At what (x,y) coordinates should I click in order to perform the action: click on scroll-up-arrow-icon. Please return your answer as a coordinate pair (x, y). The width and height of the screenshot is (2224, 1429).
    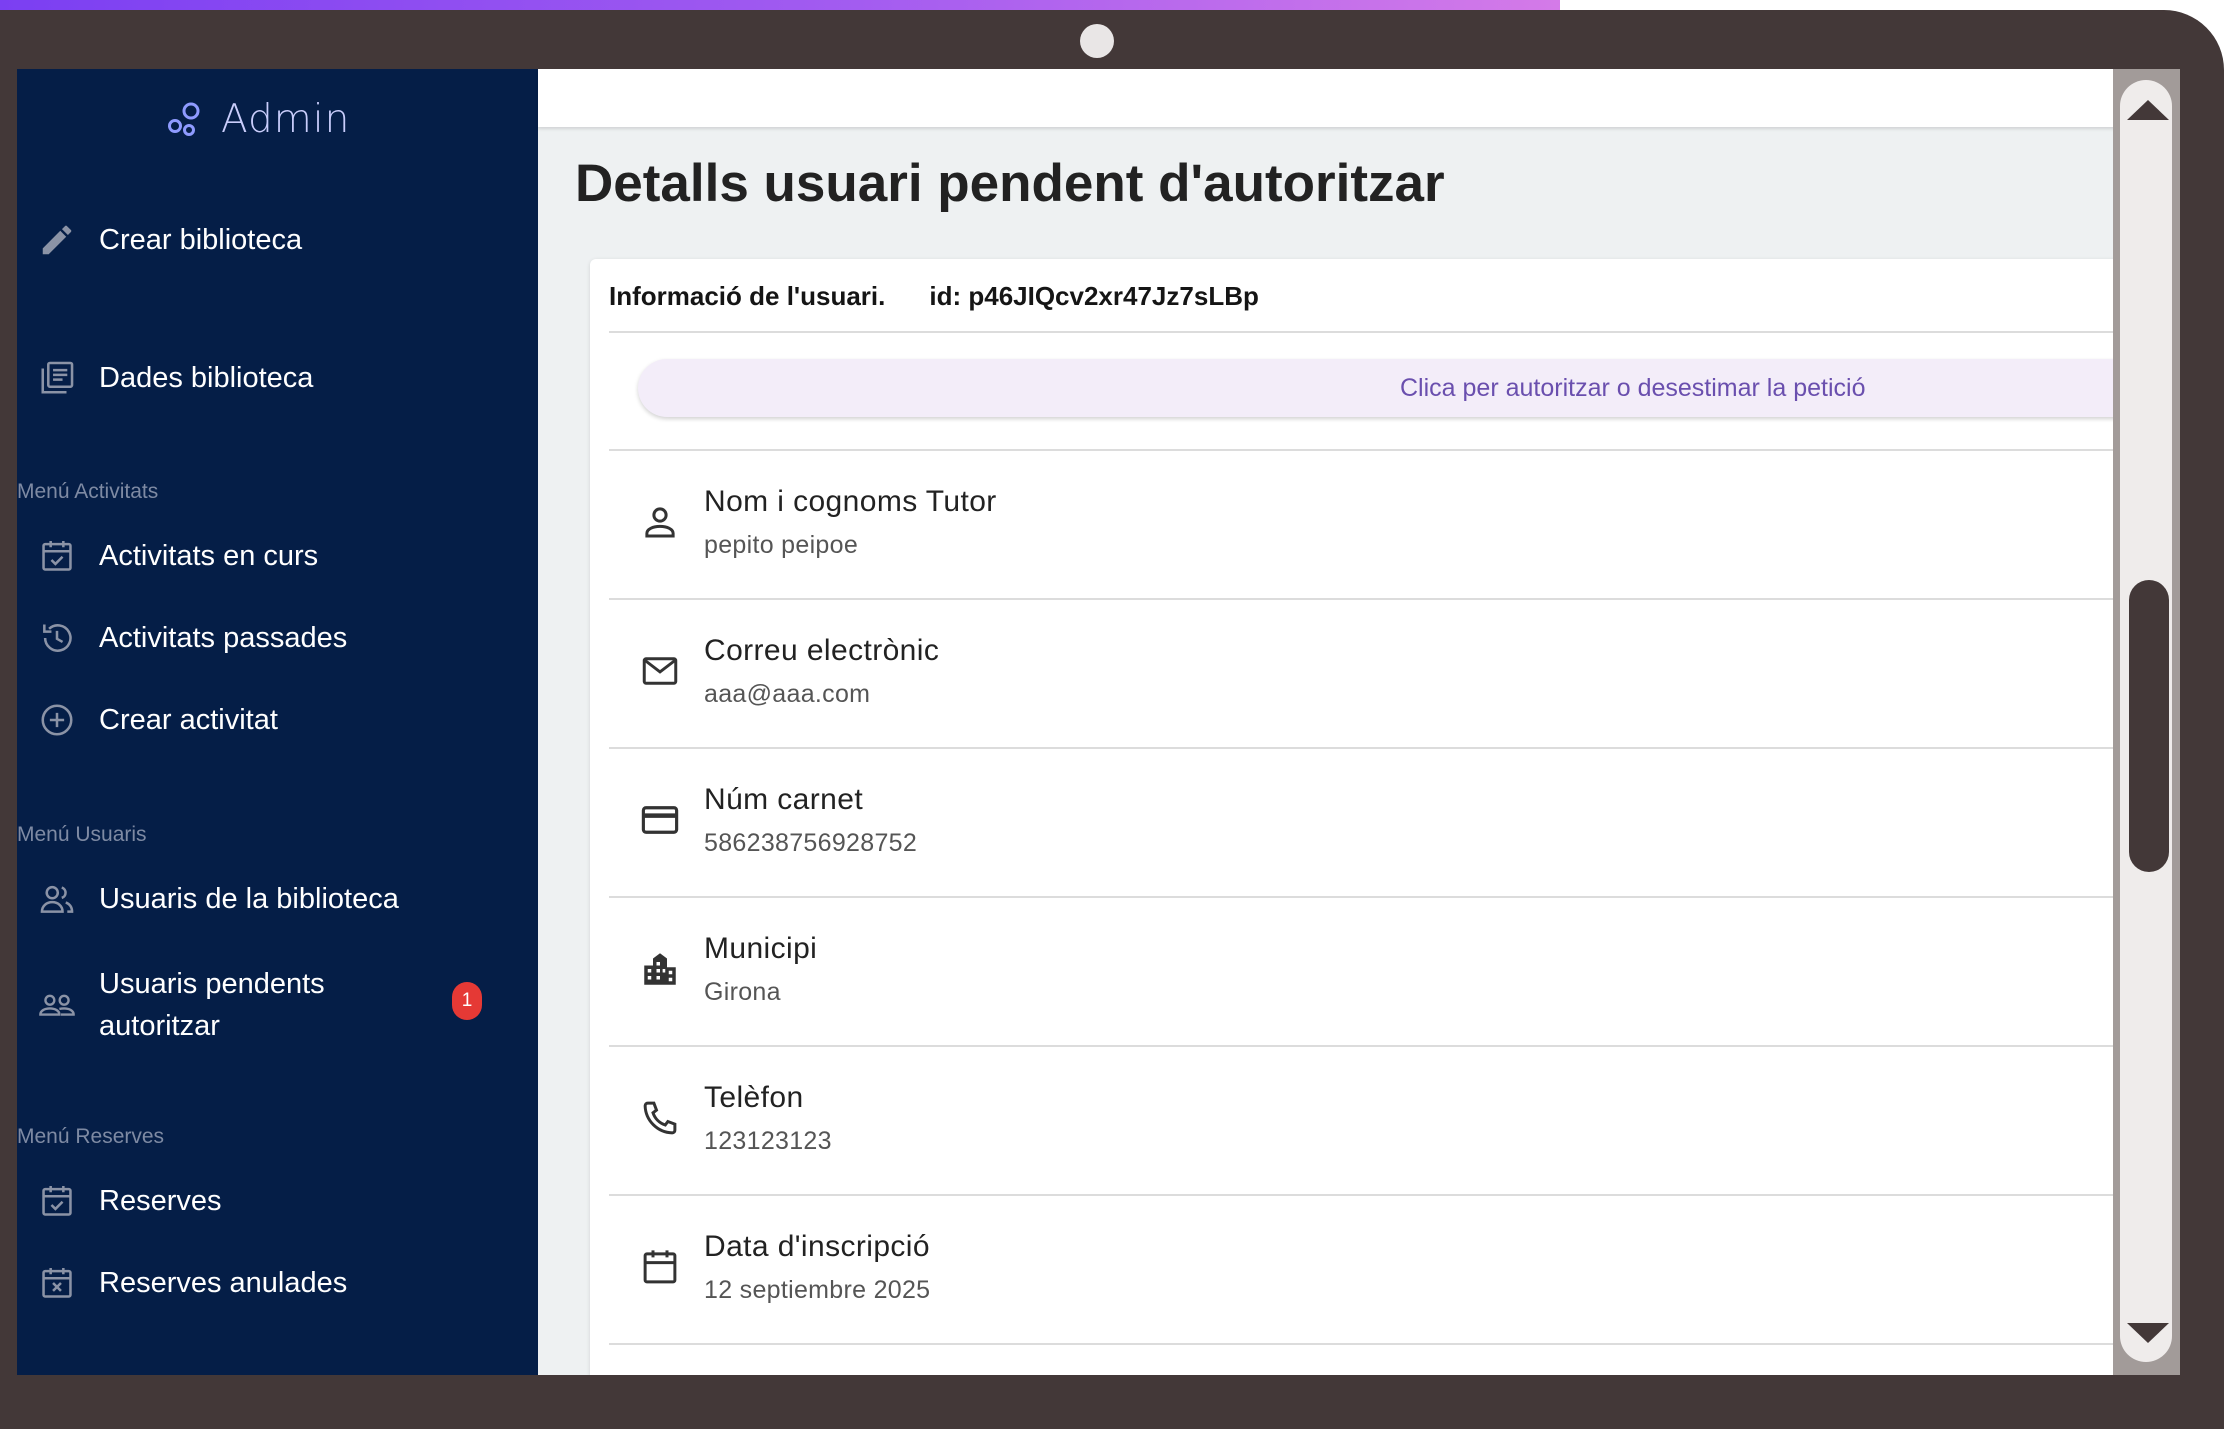
    Looking at the image, I should click on (2148, 110).